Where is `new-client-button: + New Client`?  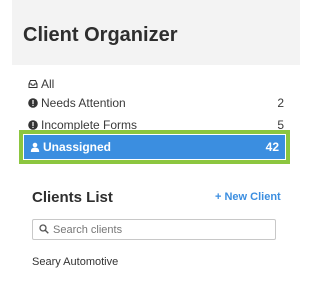 new-client-button: + New Client is located at coordinates (248, 197).